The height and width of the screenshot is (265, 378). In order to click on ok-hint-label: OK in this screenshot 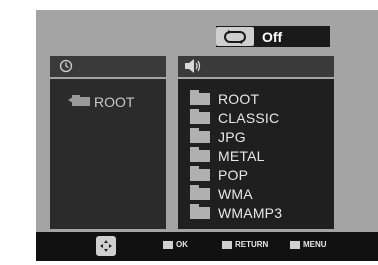, I will do `click(182, 244)`.